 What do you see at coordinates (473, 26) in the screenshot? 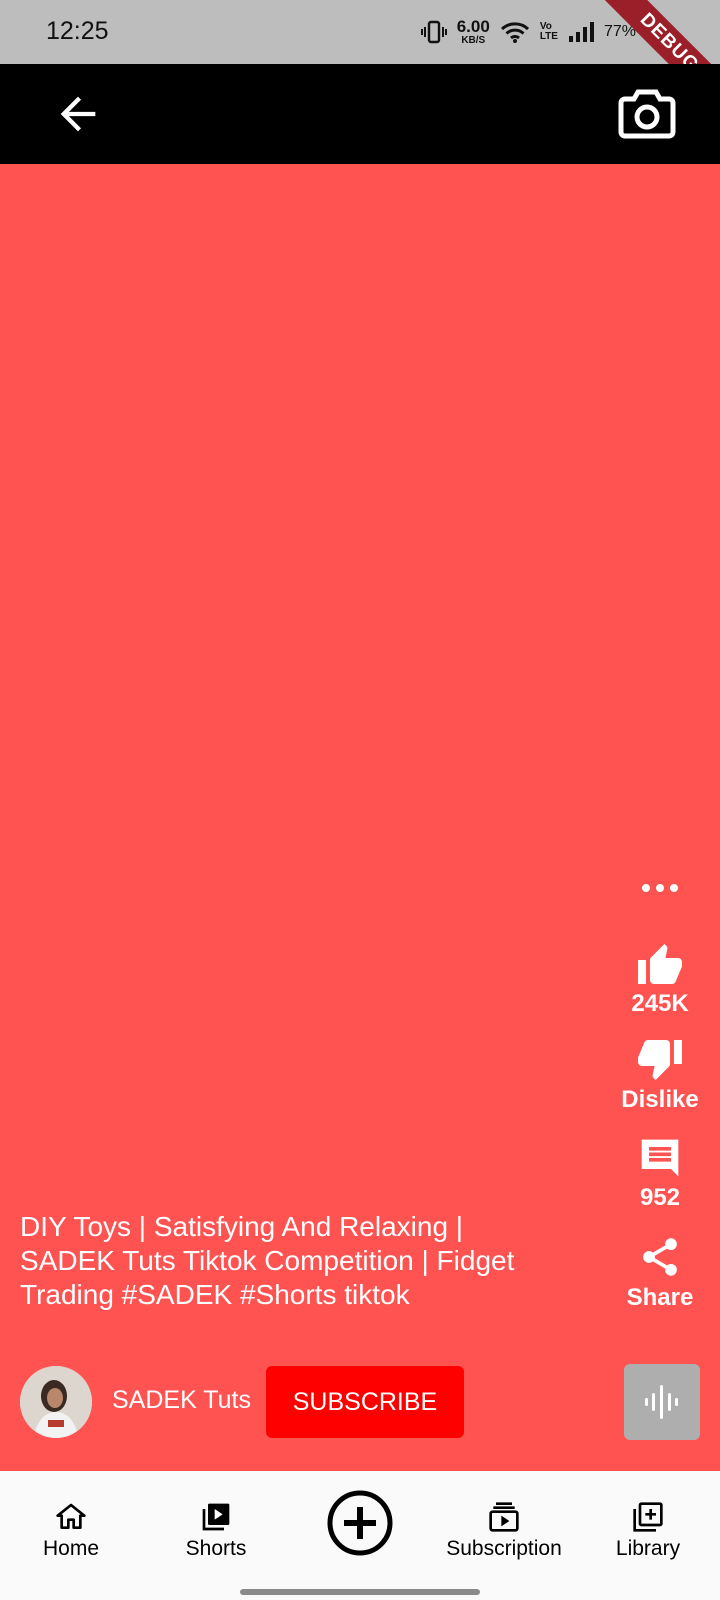
I see `network-speed-value: 6.00` at bounding box center [473, 26].